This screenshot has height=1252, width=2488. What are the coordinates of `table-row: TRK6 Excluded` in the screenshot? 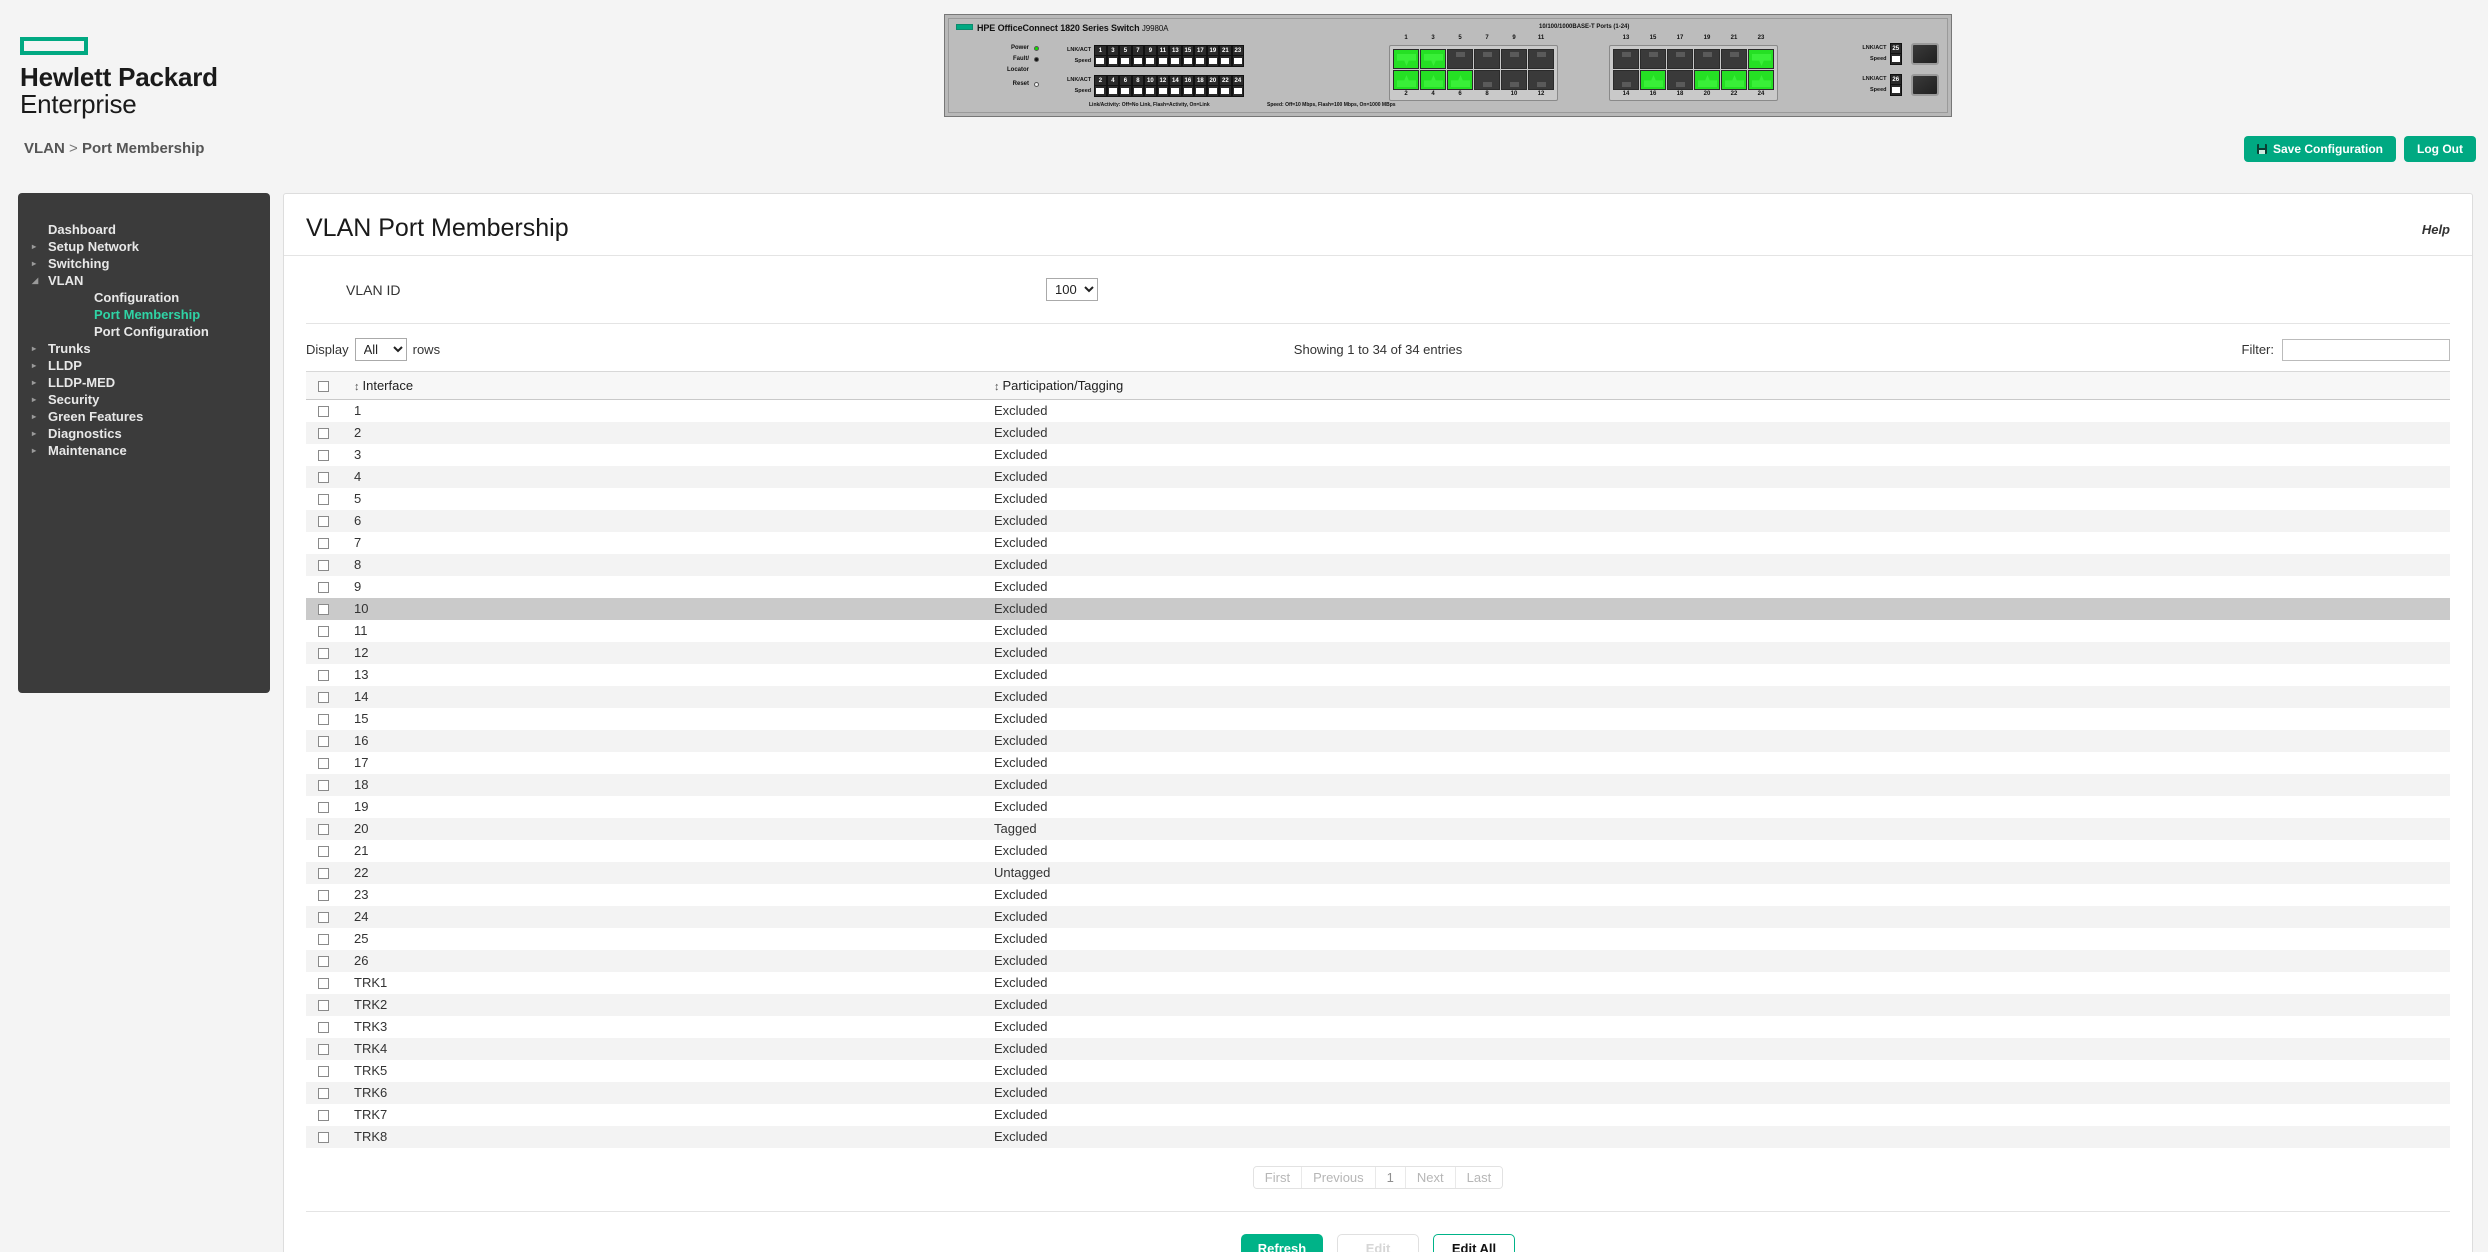 It's located at (1378, 1092).